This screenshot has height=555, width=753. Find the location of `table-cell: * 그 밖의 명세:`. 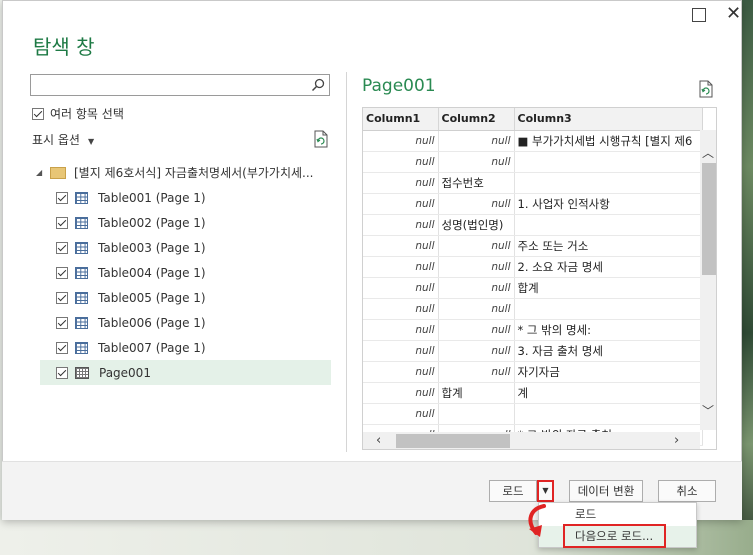

table-cell: * 그 밖의 명세: is located at coordinates (608, 330).